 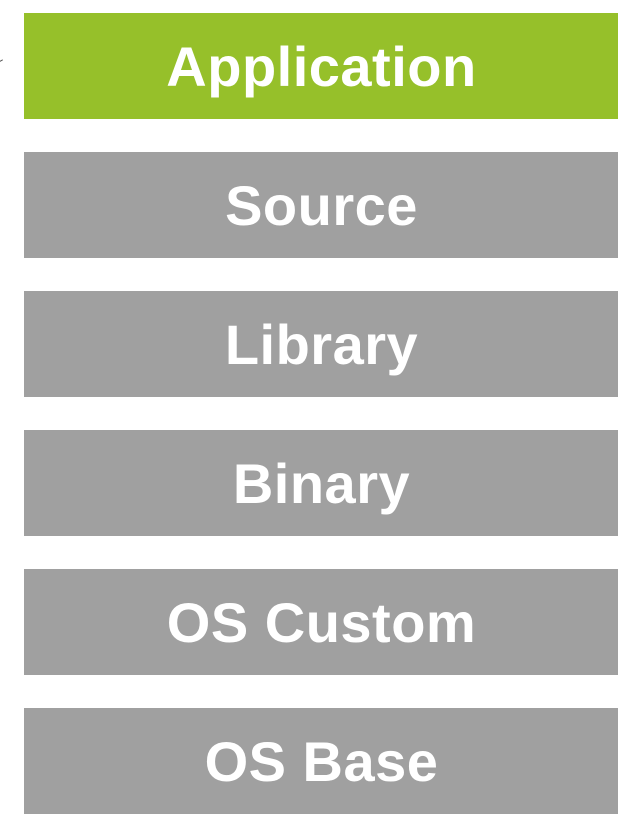 I want to click on layer-application: Application, so click(x=321, y=66).